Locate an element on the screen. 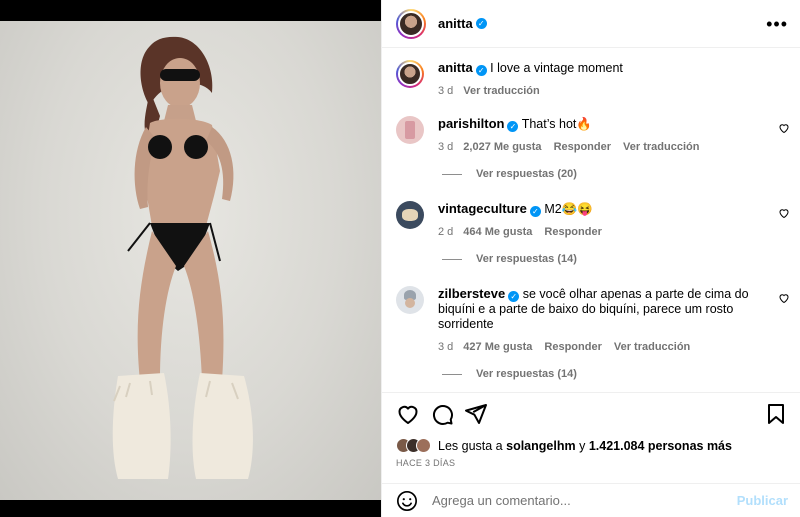 This screenshot has width=800, height=517. comment-username: anitta is located at coordinates (455, 67).